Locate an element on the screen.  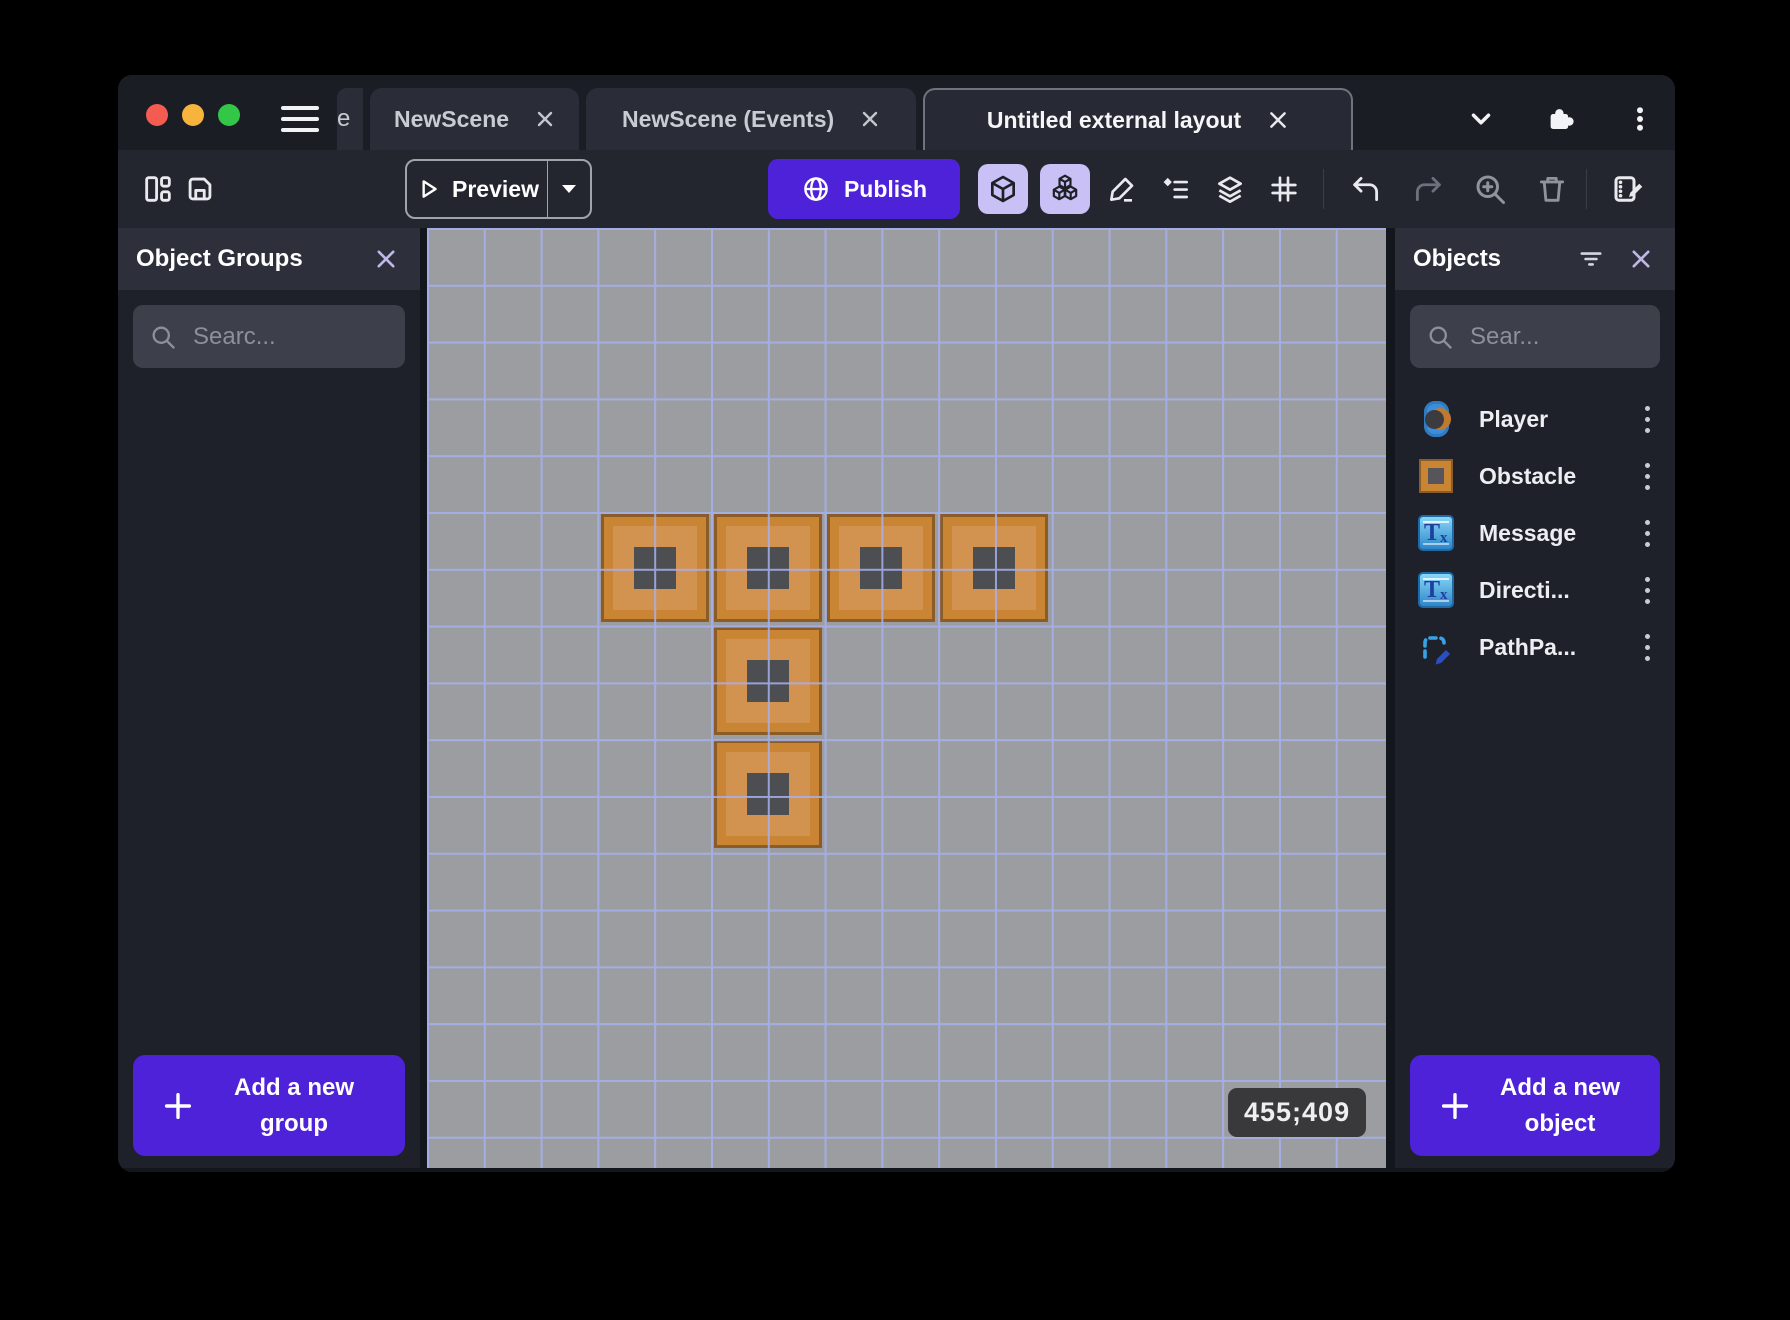
objects-header: Objects is located at coordinates (1535, 259).